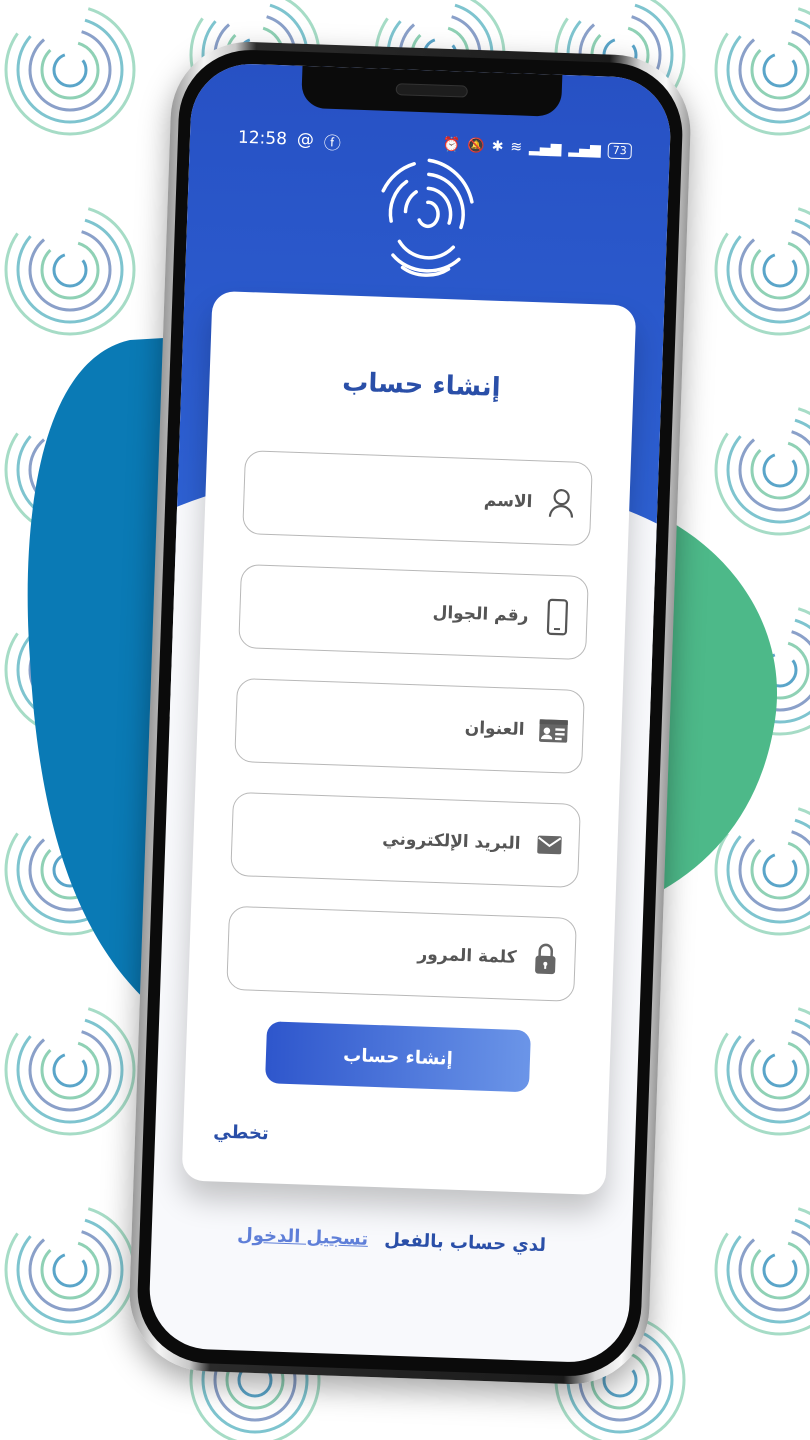  What do you see at coordinates (516, 147) in the screenshot?
I see `wifi-icon: ≋` at bounding box center [516, 147].